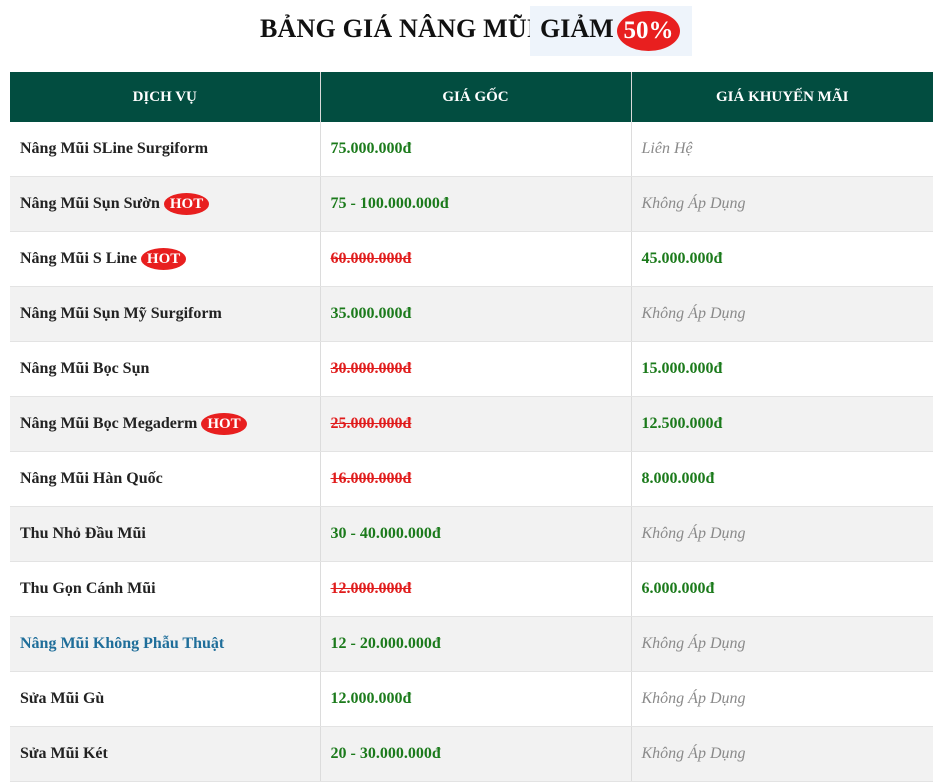  I want to click on service-name: Sửa Mũi Két, so click(64, 753).